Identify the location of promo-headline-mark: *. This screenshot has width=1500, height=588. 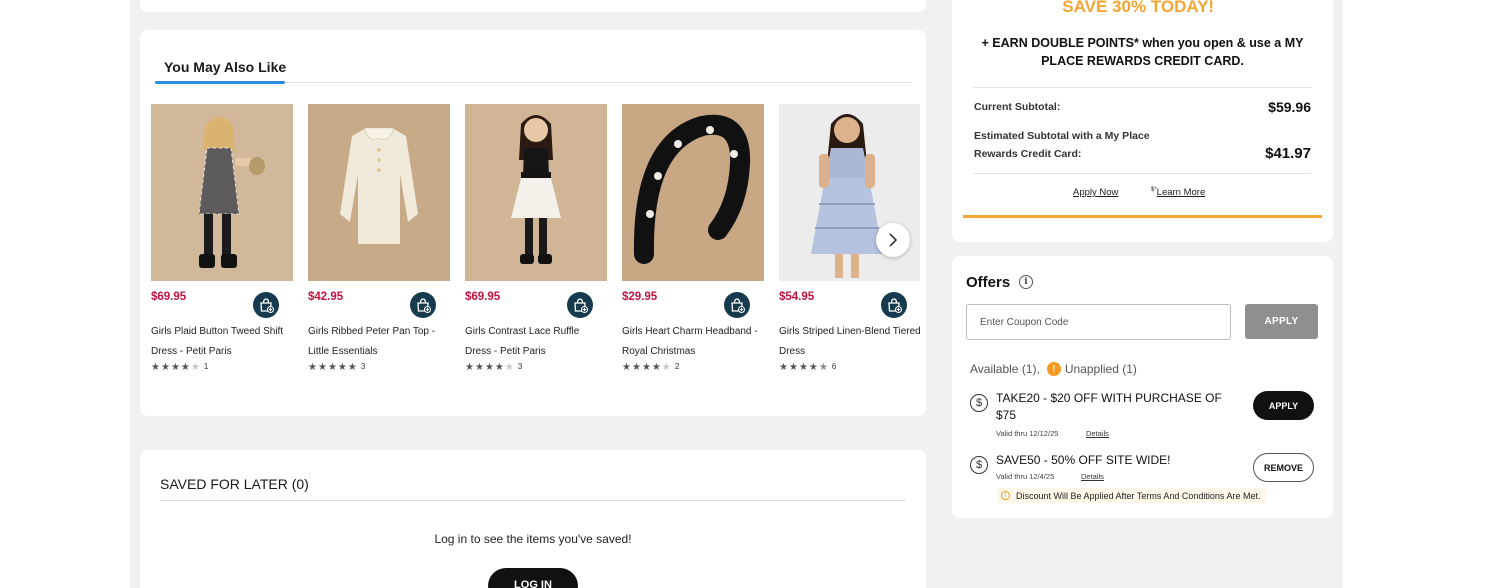
(1221, 1).